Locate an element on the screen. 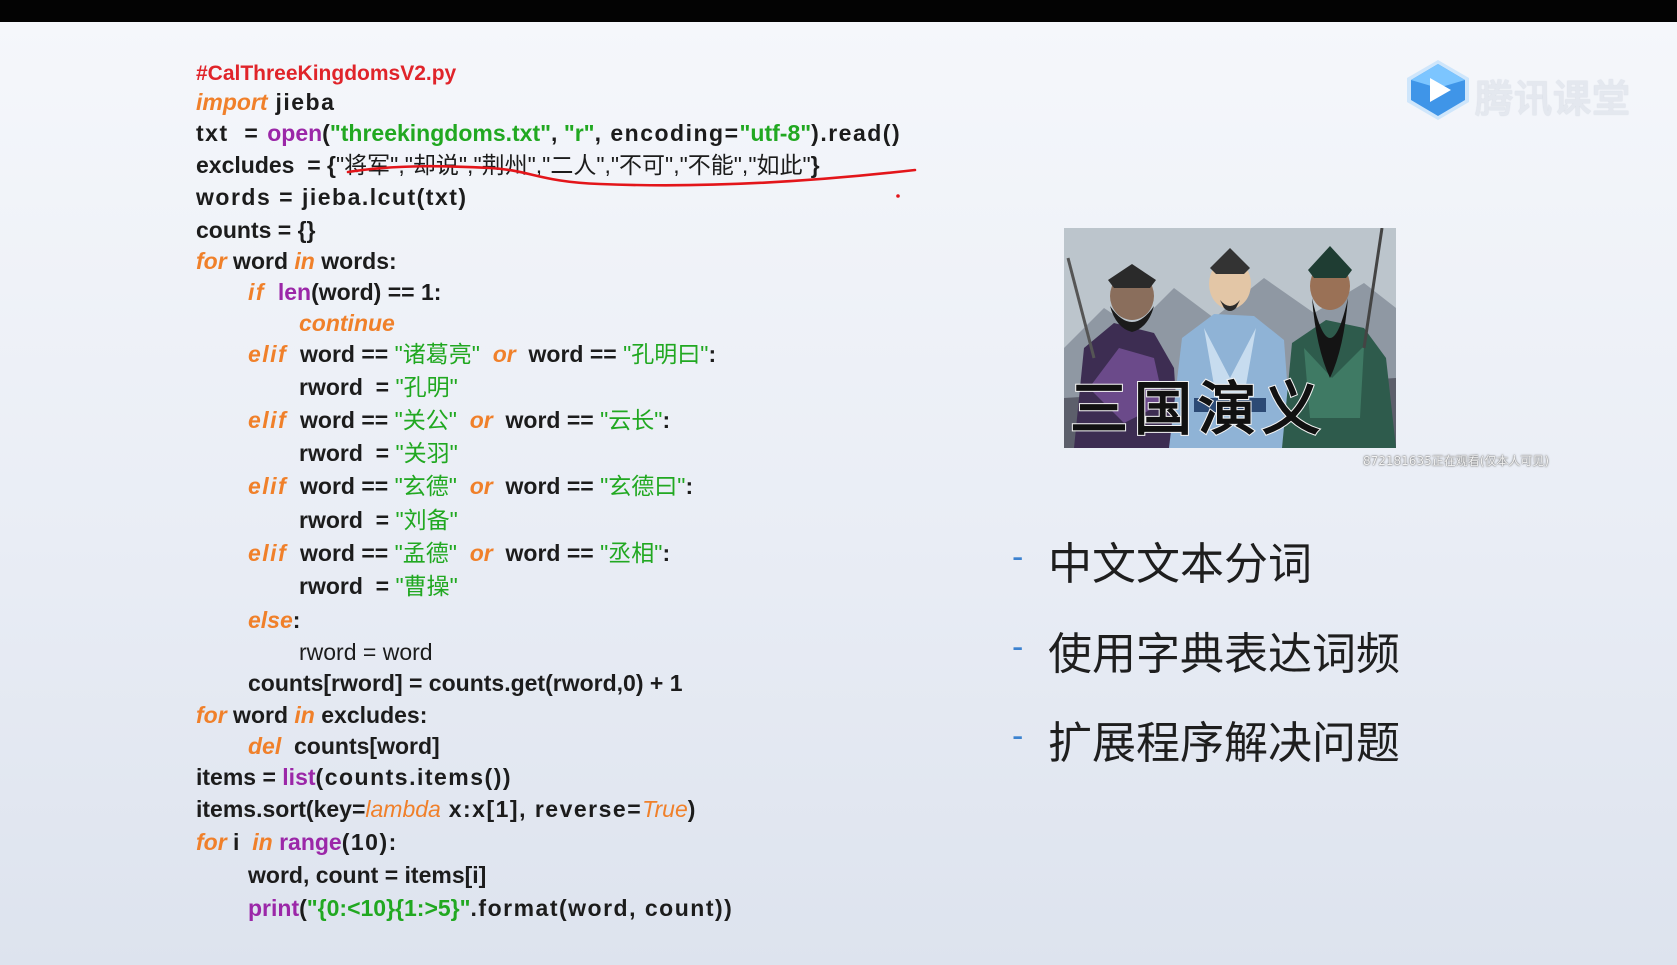 This screenshot has height=965, width=1677. string: "刘备" is located at coordinates (426, 520).